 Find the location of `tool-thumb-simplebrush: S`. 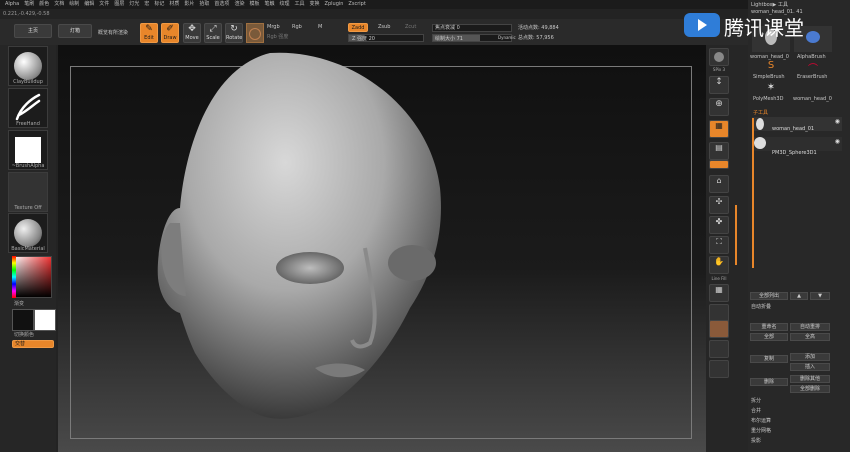

tool-thumb-simplebrush: S is located at coordinates (771, 67).